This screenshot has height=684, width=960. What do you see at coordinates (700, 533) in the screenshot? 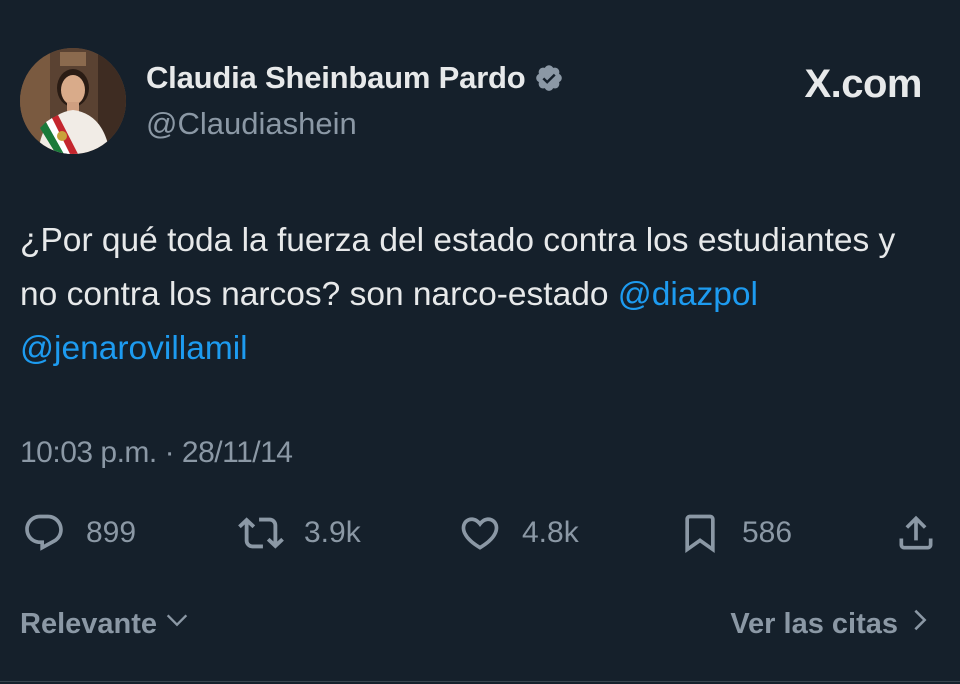
I see `bookmark-icon` at bounding box center [700, 533].